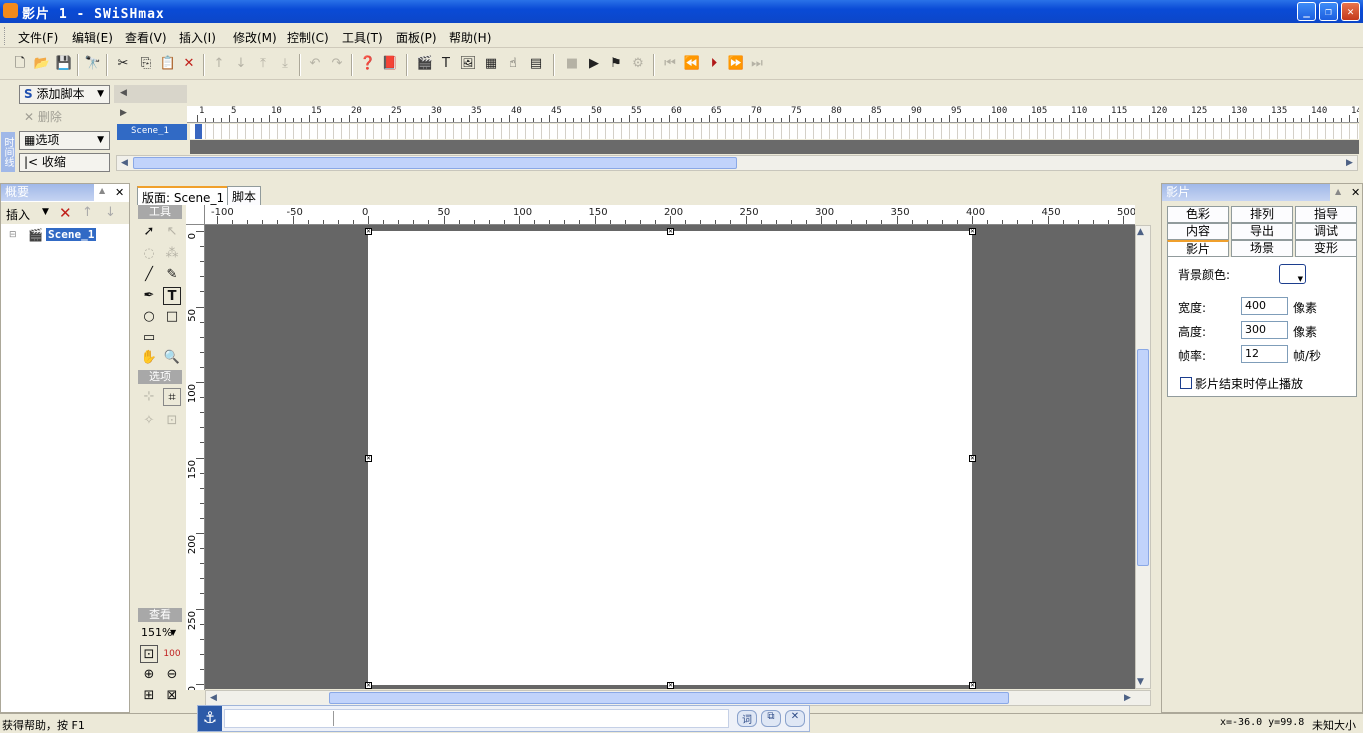 The height and width of the screenshot is (733, 1363). Describe the element at coordinates (149, 317) in the screenshot. I see `ellipse-tool-icon: ○` at that location.